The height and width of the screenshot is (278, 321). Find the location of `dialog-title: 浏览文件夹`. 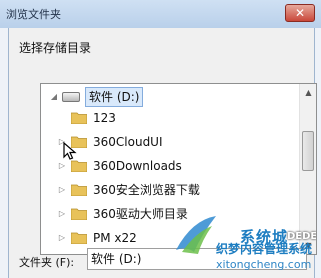

dialog-title: 浏览文件夹 is located at coordinates (33, 14).